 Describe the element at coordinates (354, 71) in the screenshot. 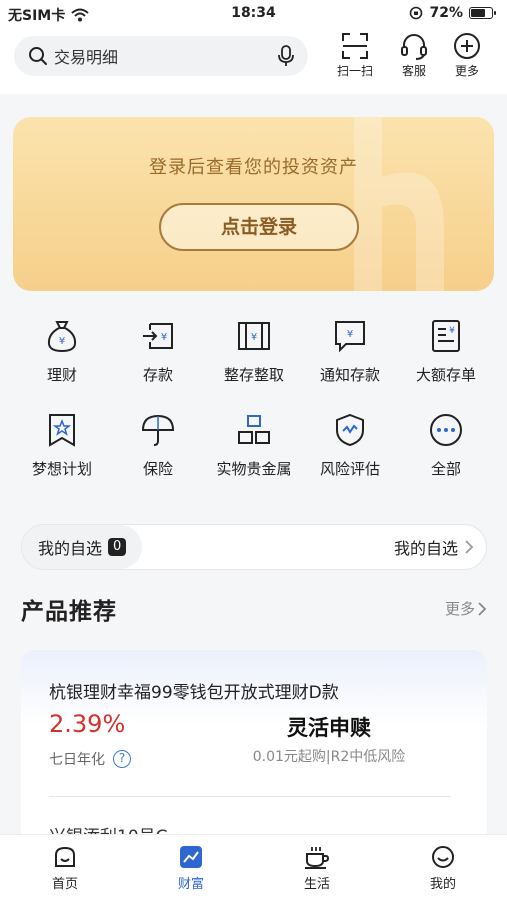

I see `scan-label: 扫一扫` at that location.